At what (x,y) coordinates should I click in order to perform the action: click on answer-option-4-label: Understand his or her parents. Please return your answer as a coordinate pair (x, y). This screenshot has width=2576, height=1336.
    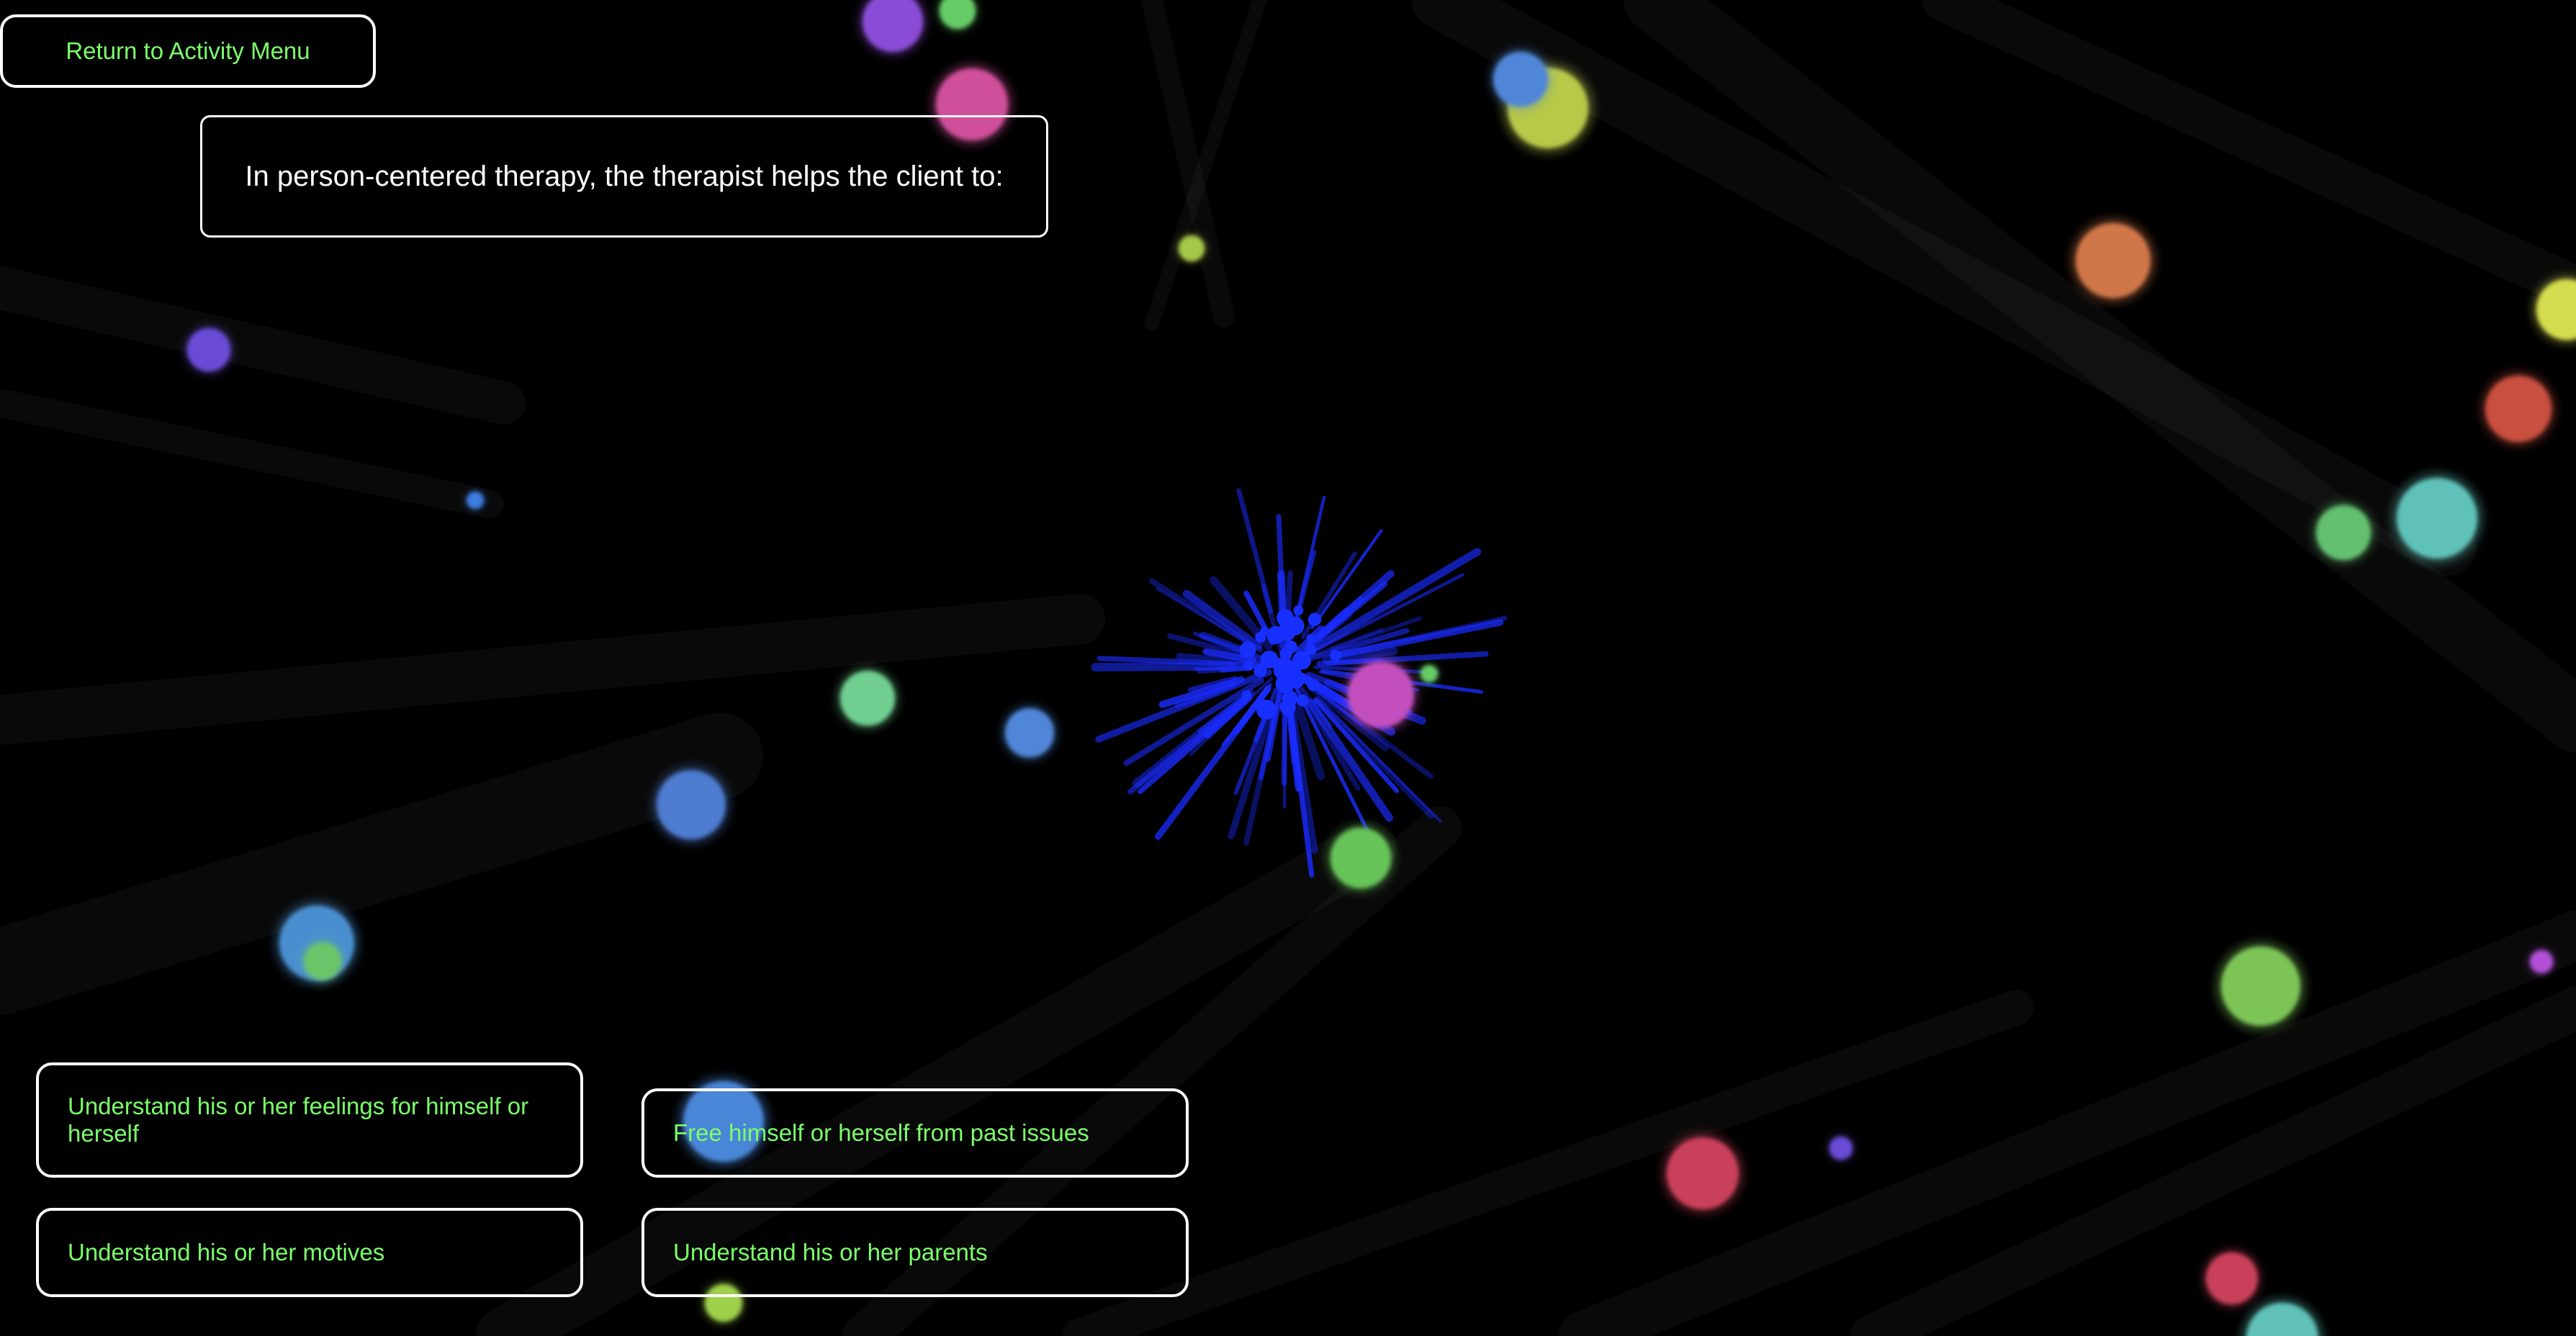
    Looking at the image, I should click on (830, 1252).